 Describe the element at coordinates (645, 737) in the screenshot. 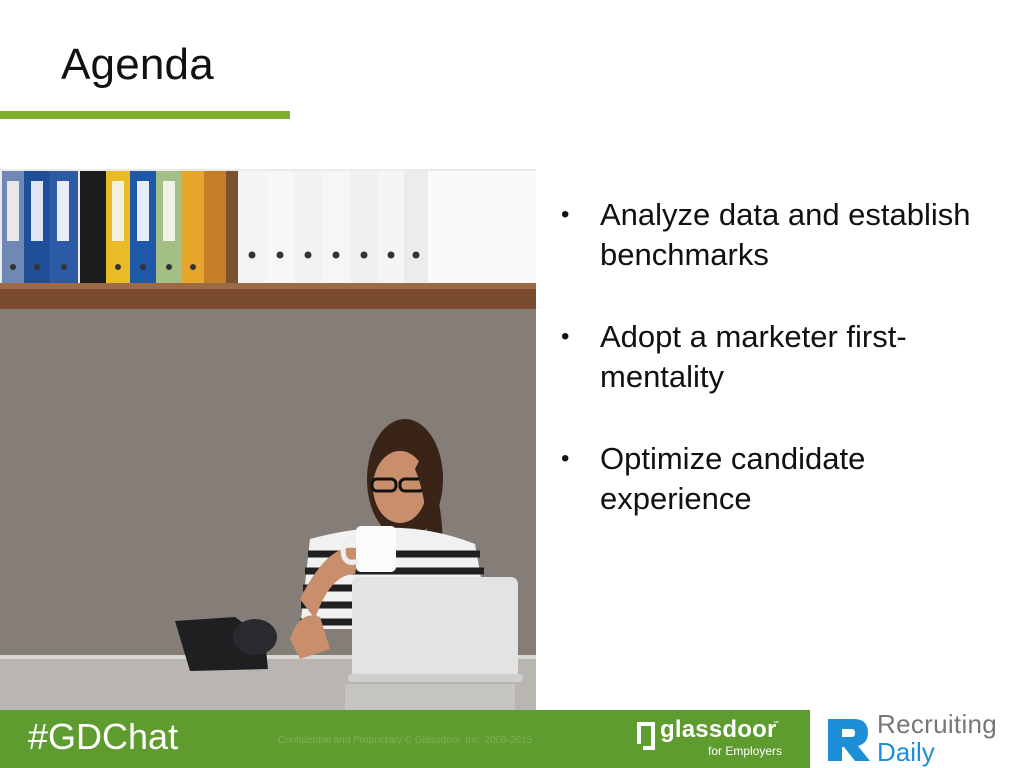

I see `glassdoor-door-icon` at that location.